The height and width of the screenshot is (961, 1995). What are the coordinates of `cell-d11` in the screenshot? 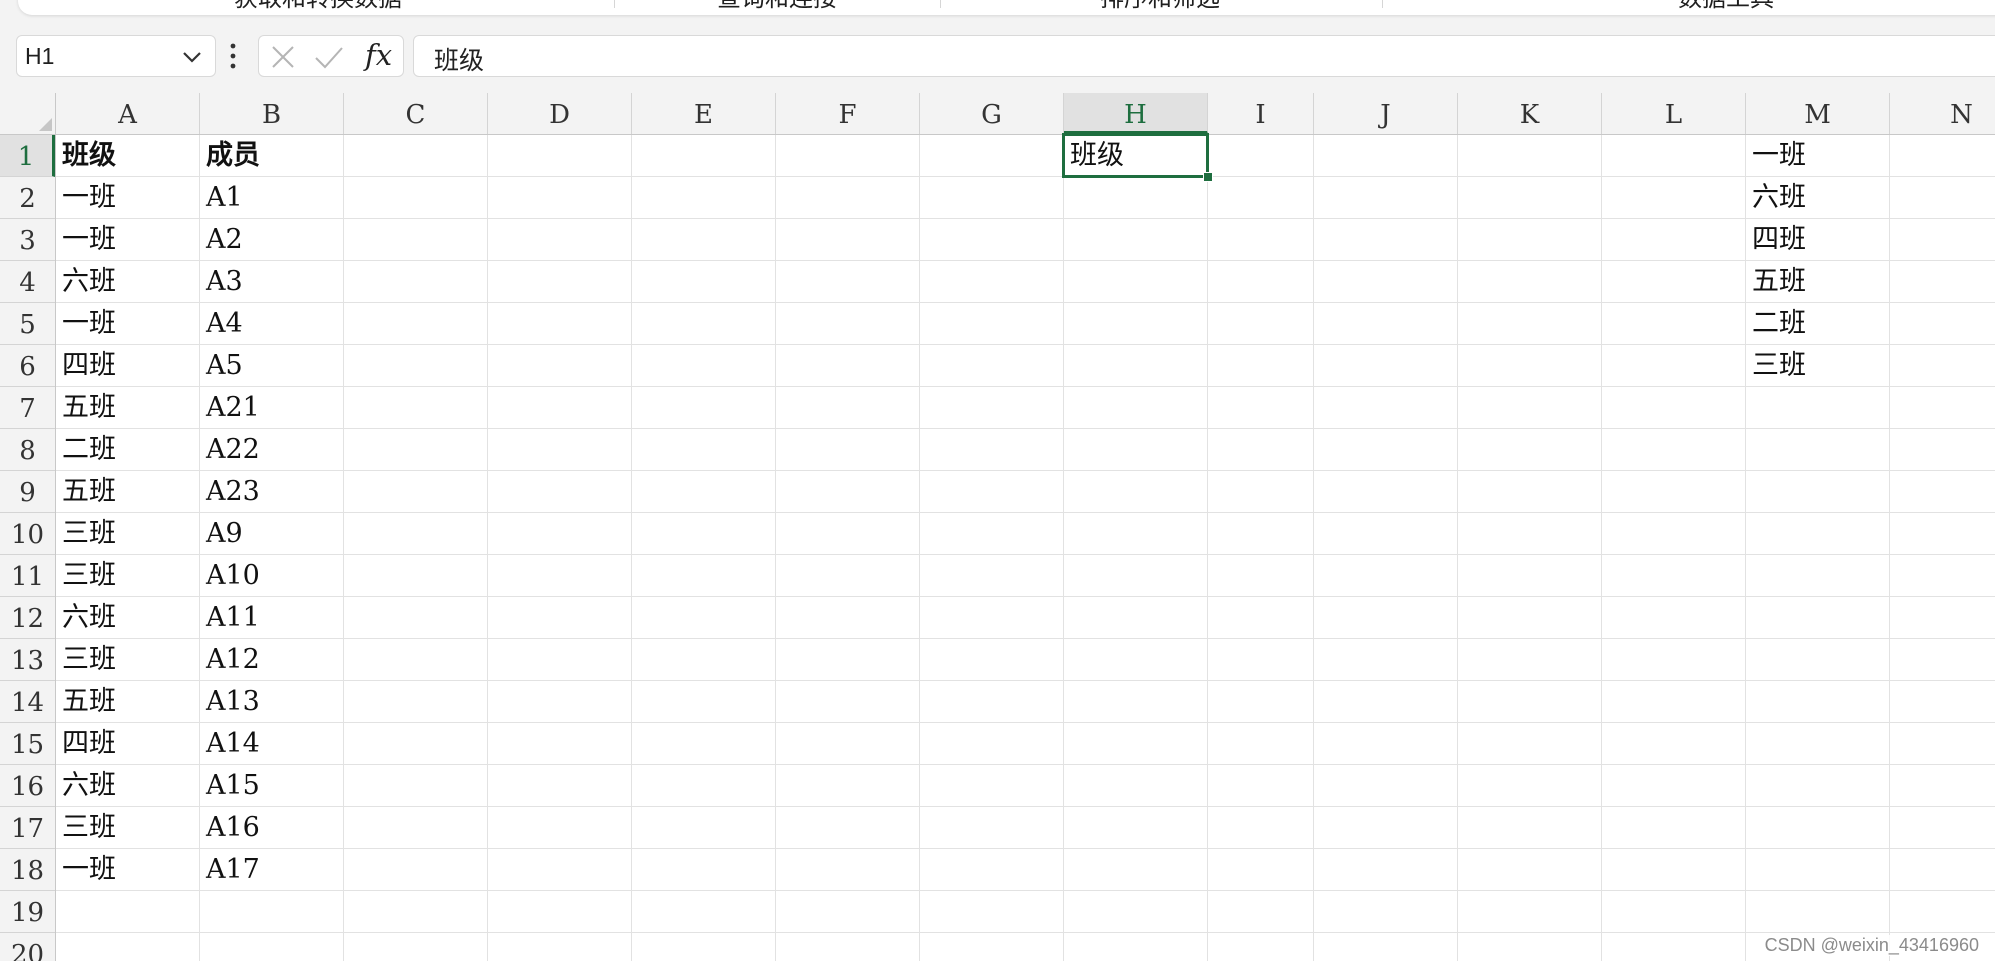 It's located at (560, 576).